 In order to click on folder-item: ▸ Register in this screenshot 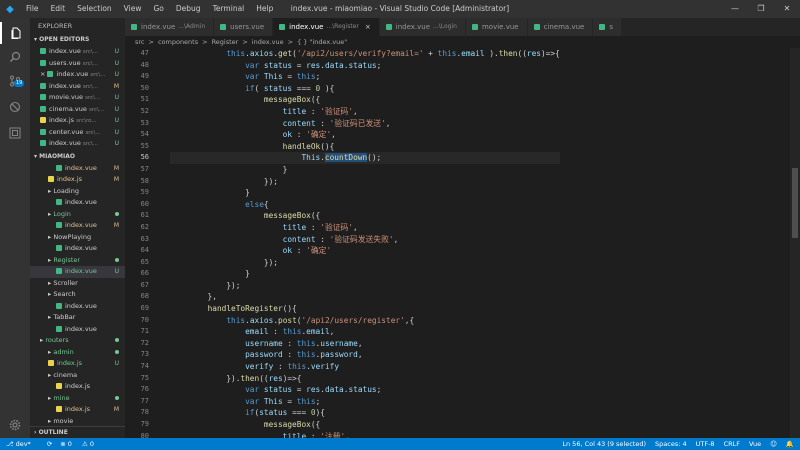, I will do `click(77, 261)`.